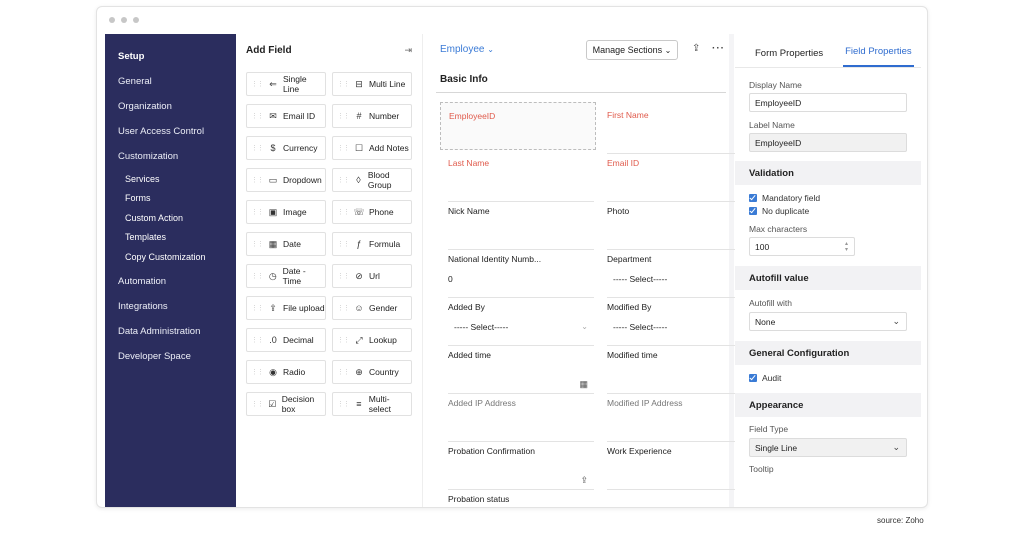 The width and height of the screenshot is (1024, 533). I want to click on checkbox-checked-icon, so click(753, 211).